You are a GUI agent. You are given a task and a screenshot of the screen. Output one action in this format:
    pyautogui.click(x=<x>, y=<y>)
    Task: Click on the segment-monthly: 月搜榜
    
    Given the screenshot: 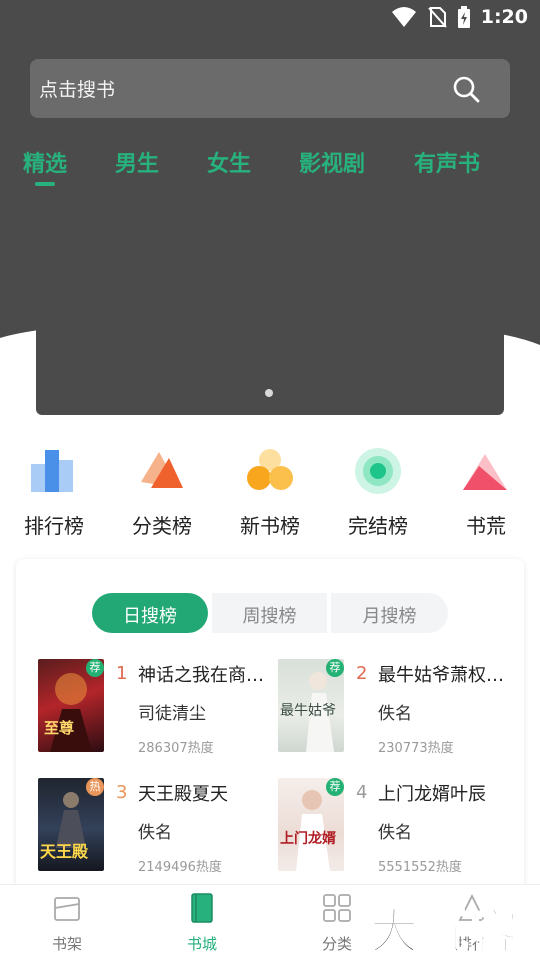 What is the action you would take?
    pyautogui.click(x=389, y=613)
    